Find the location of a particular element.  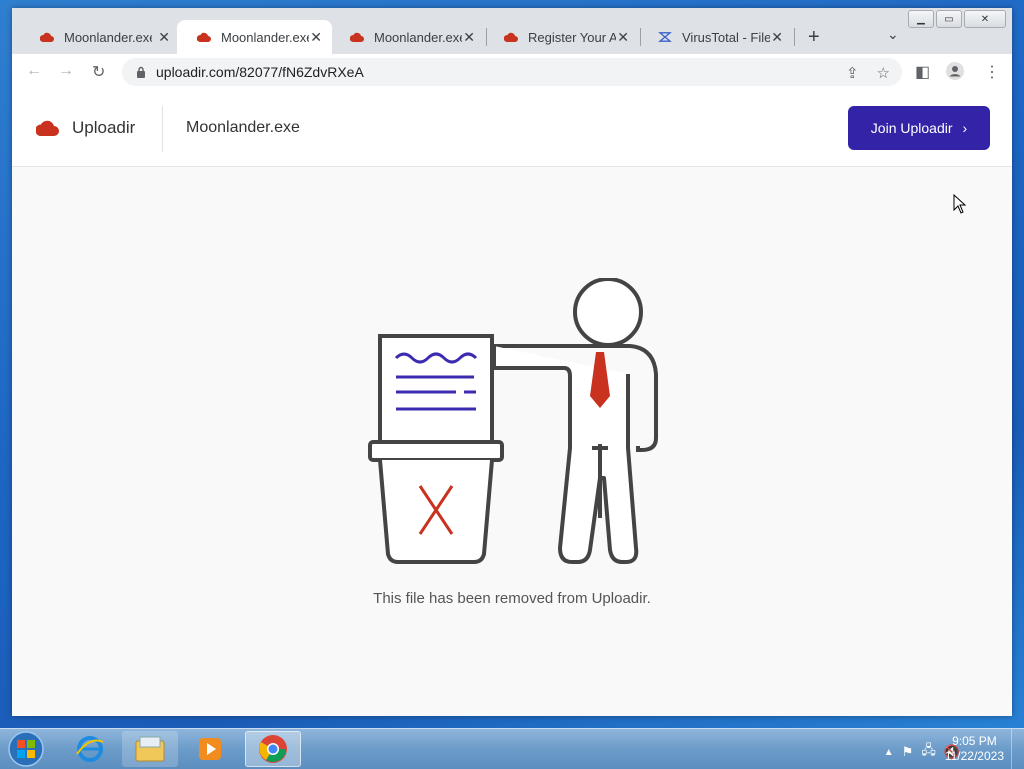

tab-title: VirusTotal - File - is located at coordinates (726, 37).